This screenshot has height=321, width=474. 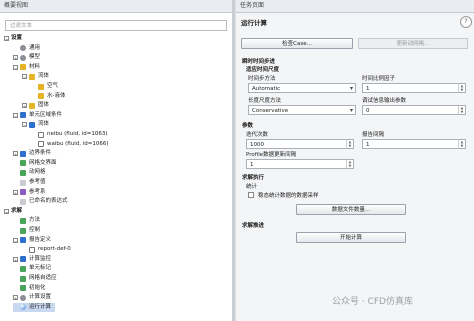 I want to click on tree-item: report-def-0, so click(x=46, y=249).